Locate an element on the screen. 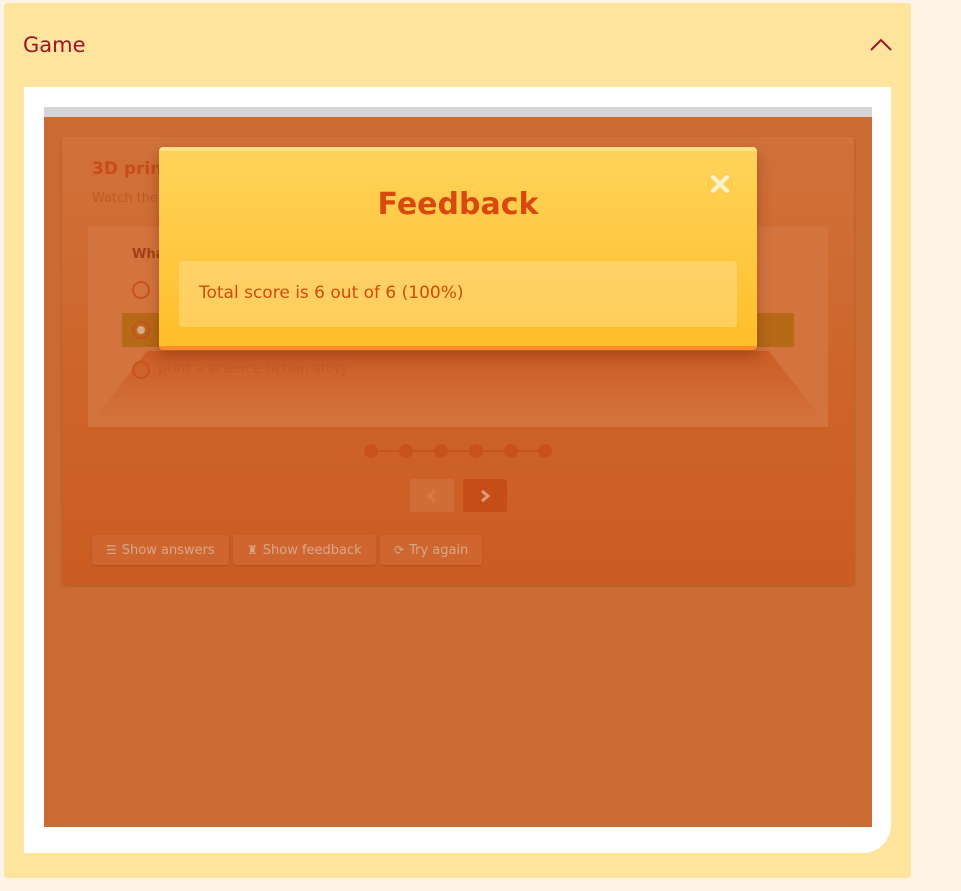 The height and width of the screenshot is (891, 961). dialog-title: Feedback is located at coordinates (458, 204).